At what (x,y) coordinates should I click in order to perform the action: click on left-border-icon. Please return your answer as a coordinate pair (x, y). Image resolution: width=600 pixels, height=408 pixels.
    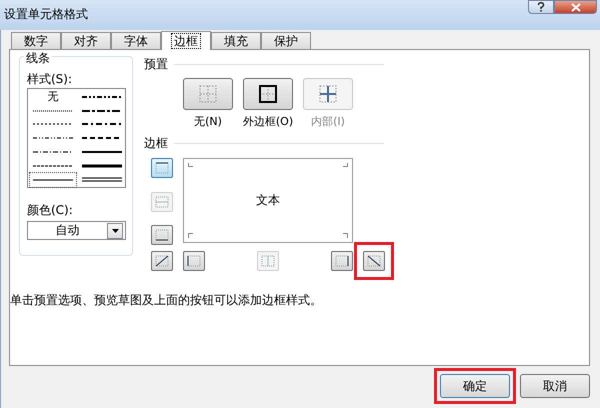
    Looking at the image, I should click on (194, 261).